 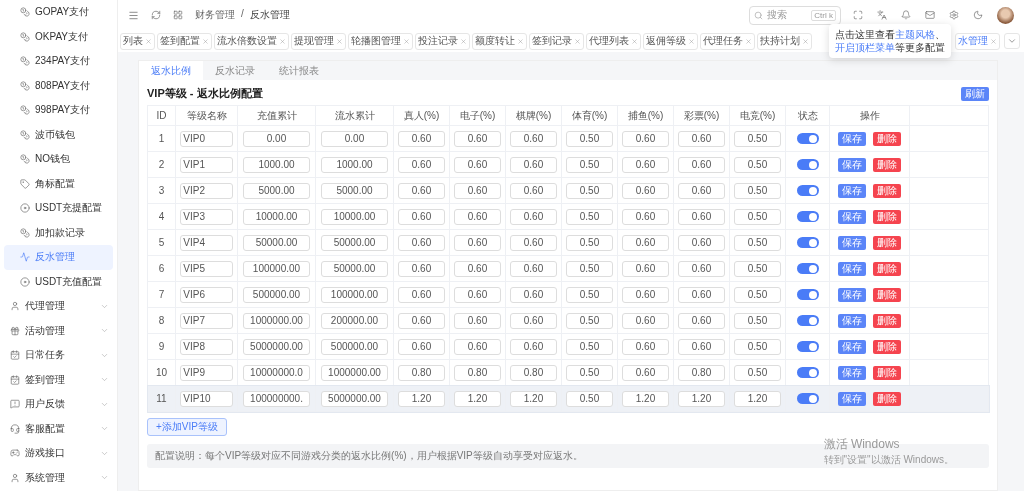 I want to click on input-field: VIP4, so click(x=206, y=242).